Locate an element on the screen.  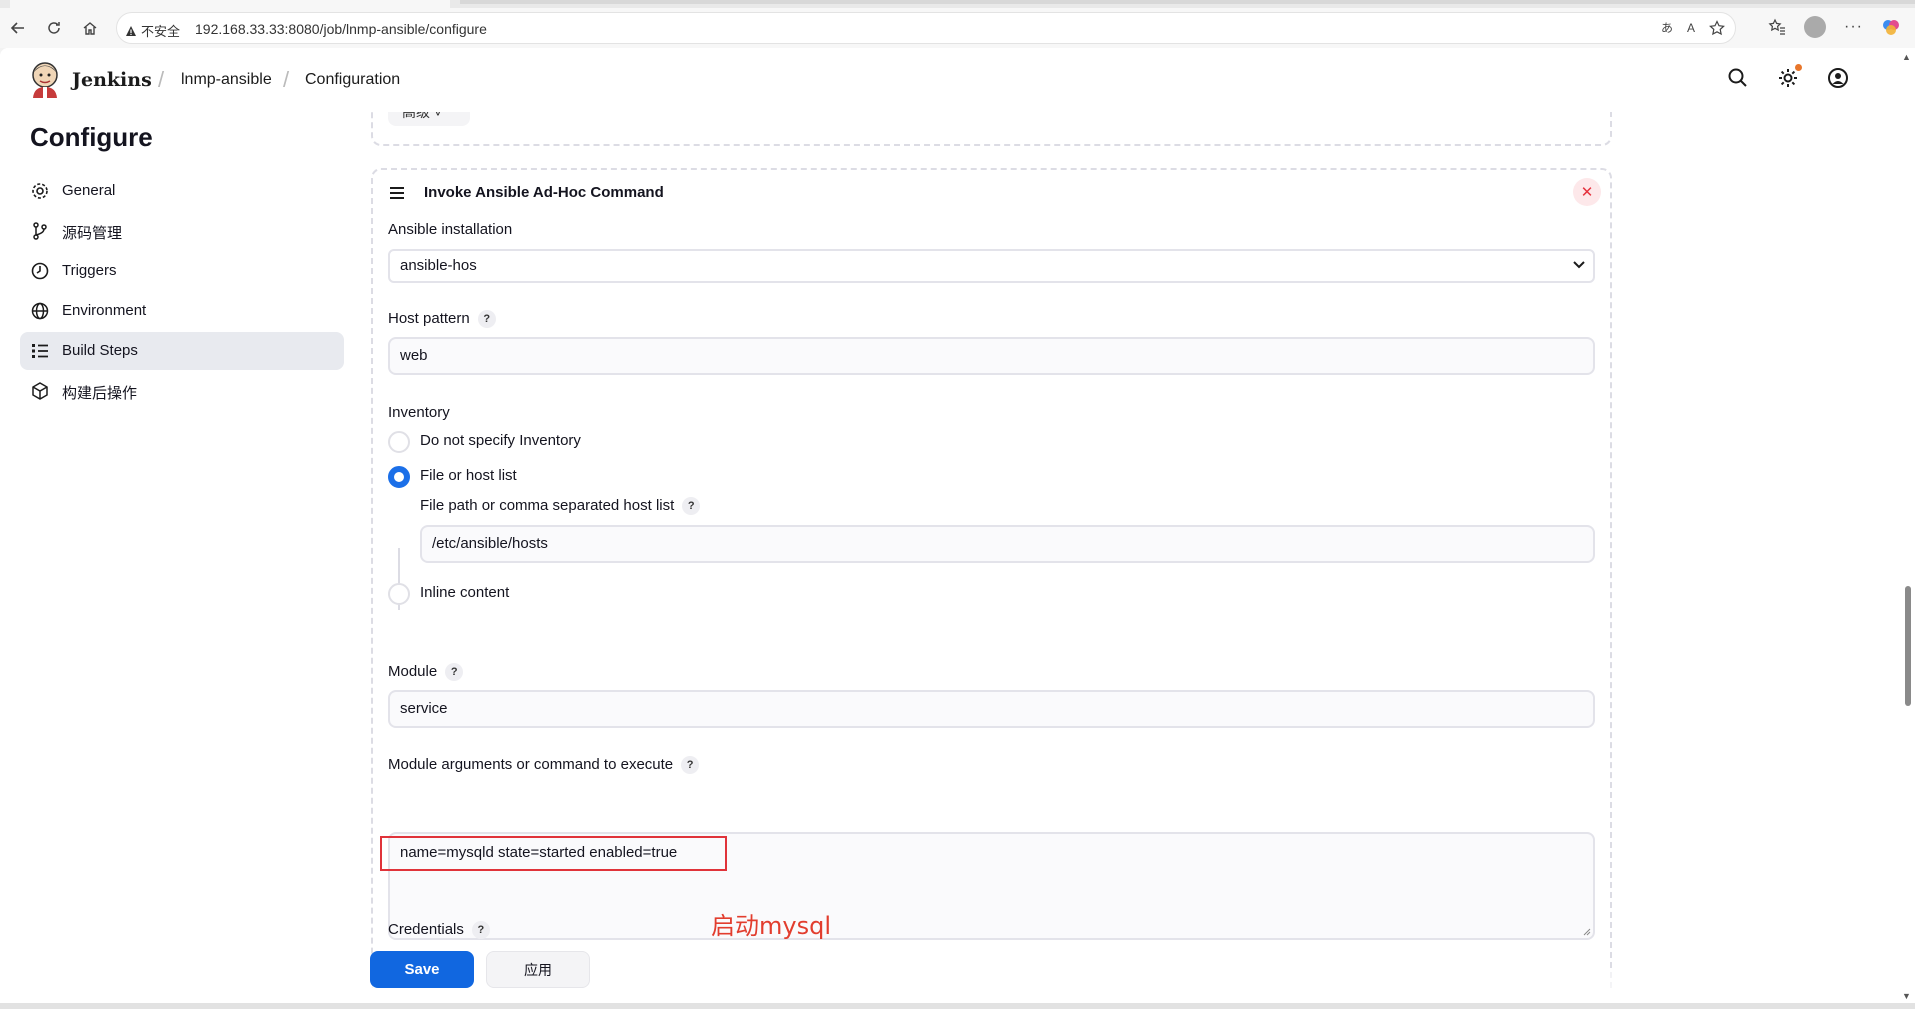
page-title: Configure is located at coordinates (91, 137).